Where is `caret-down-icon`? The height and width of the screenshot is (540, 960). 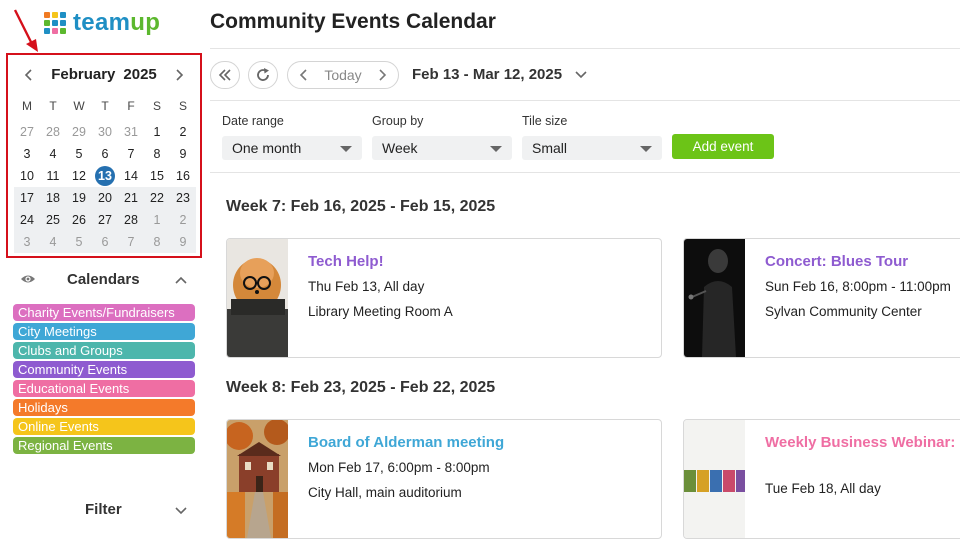 caret-down-icon is located at coordinates (496, 149).